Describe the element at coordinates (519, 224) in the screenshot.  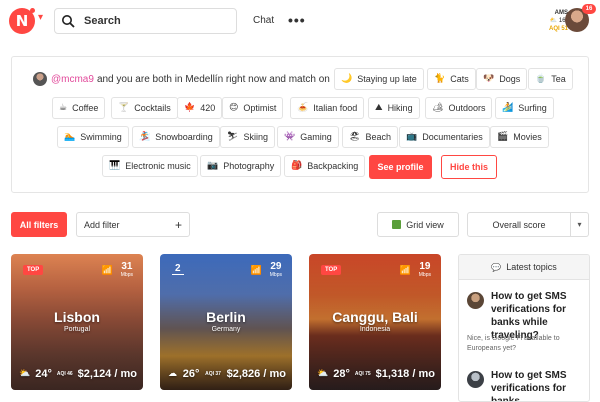
I see `sort-select: Overall score` at that location.